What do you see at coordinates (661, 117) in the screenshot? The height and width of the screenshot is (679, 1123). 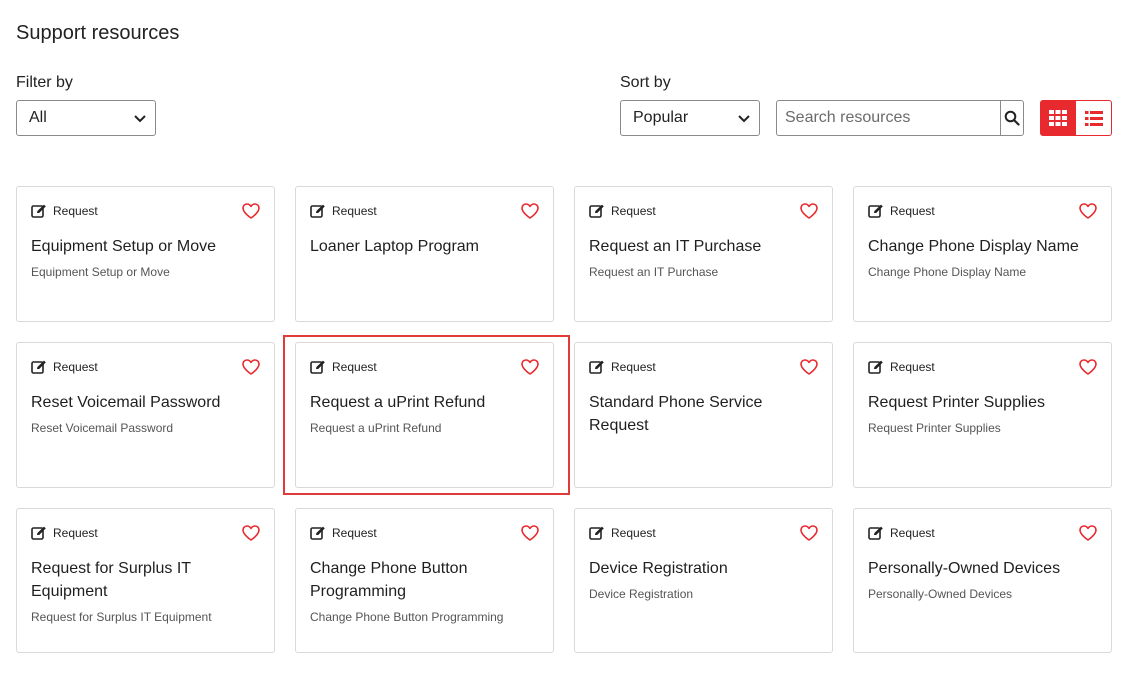 I see `sort-select-value: Popular` at bounding box center [661, 117].